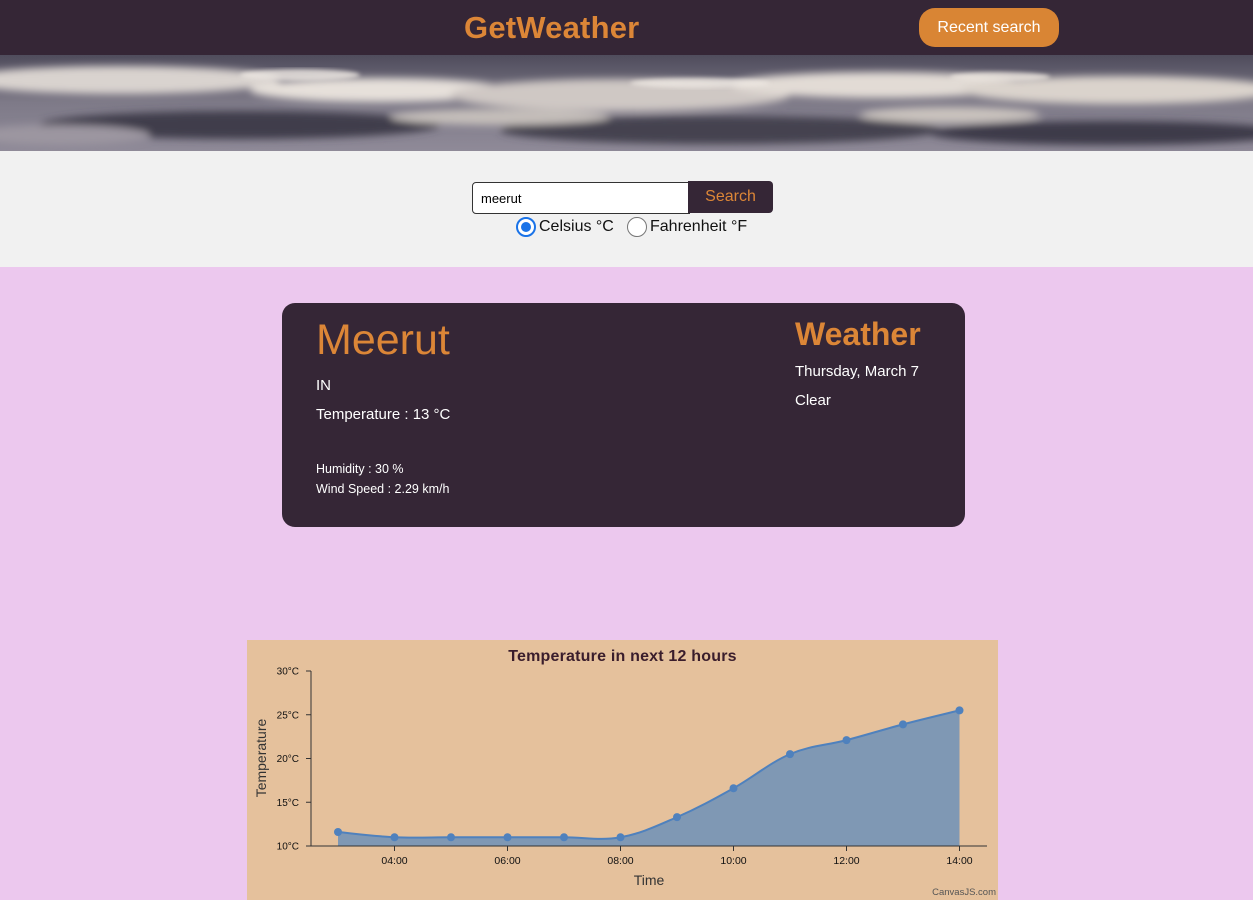 The image size is (1253, 900). Describe the element at coordinates (288, 847) in the screenshot. I see `y-tick-label: 10°C` at that location.